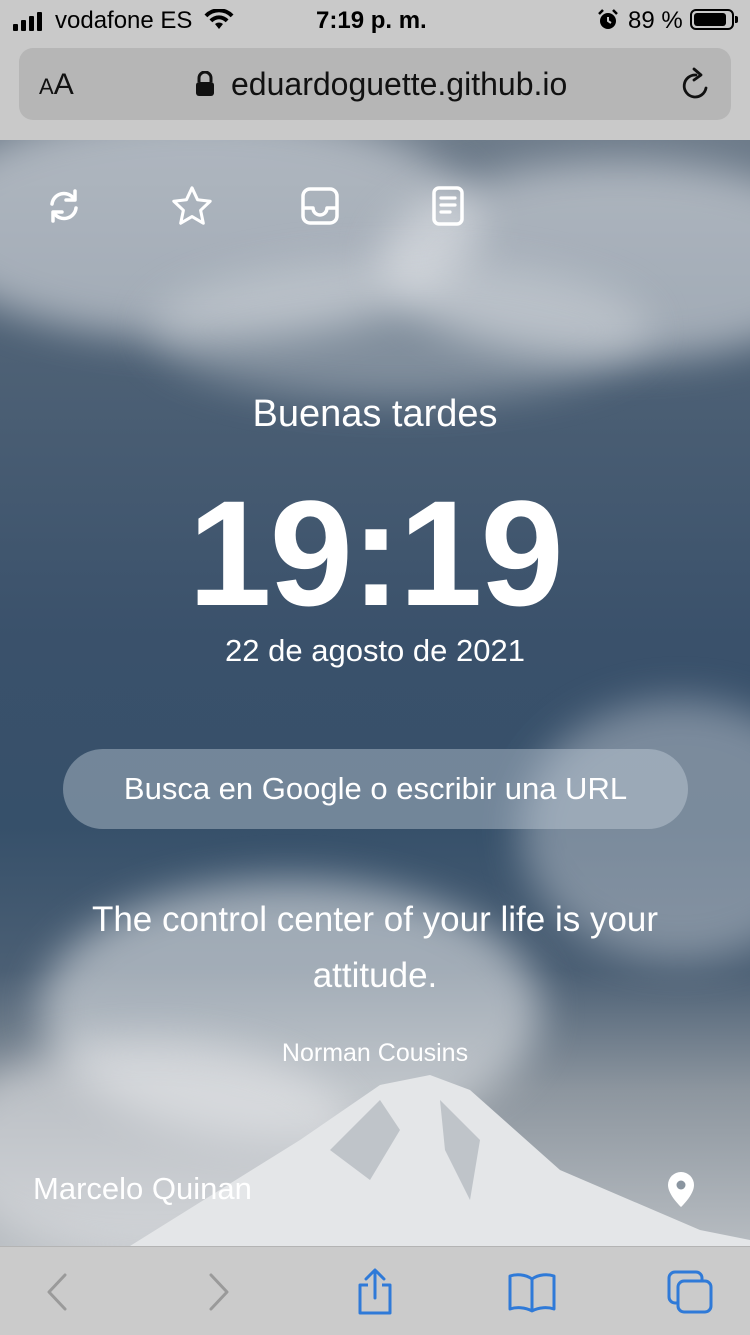  I want to click on star-icon, so click(192, 206).